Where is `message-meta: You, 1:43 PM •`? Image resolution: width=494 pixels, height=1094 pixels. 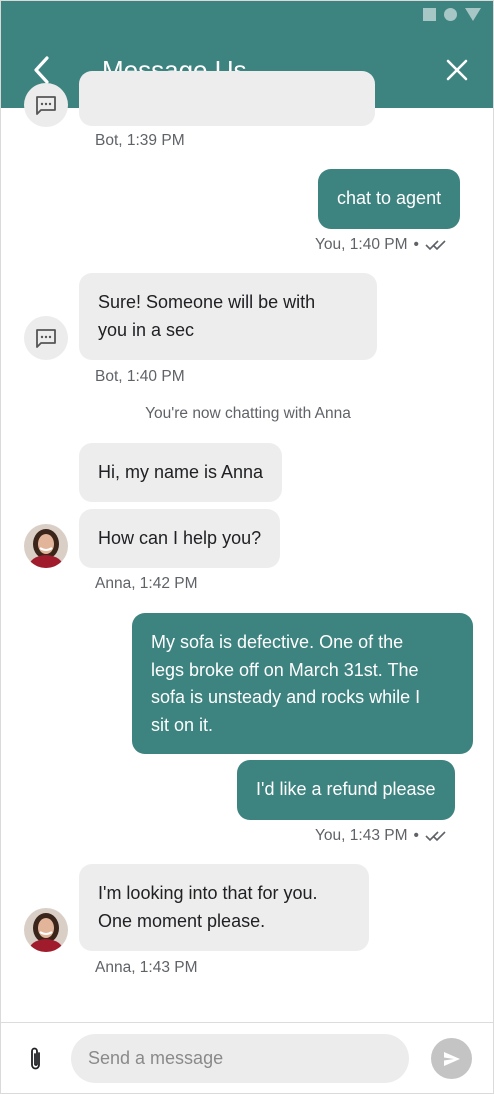 message-meta: You, 1:43 PM • is located at coordinates (381, 836).